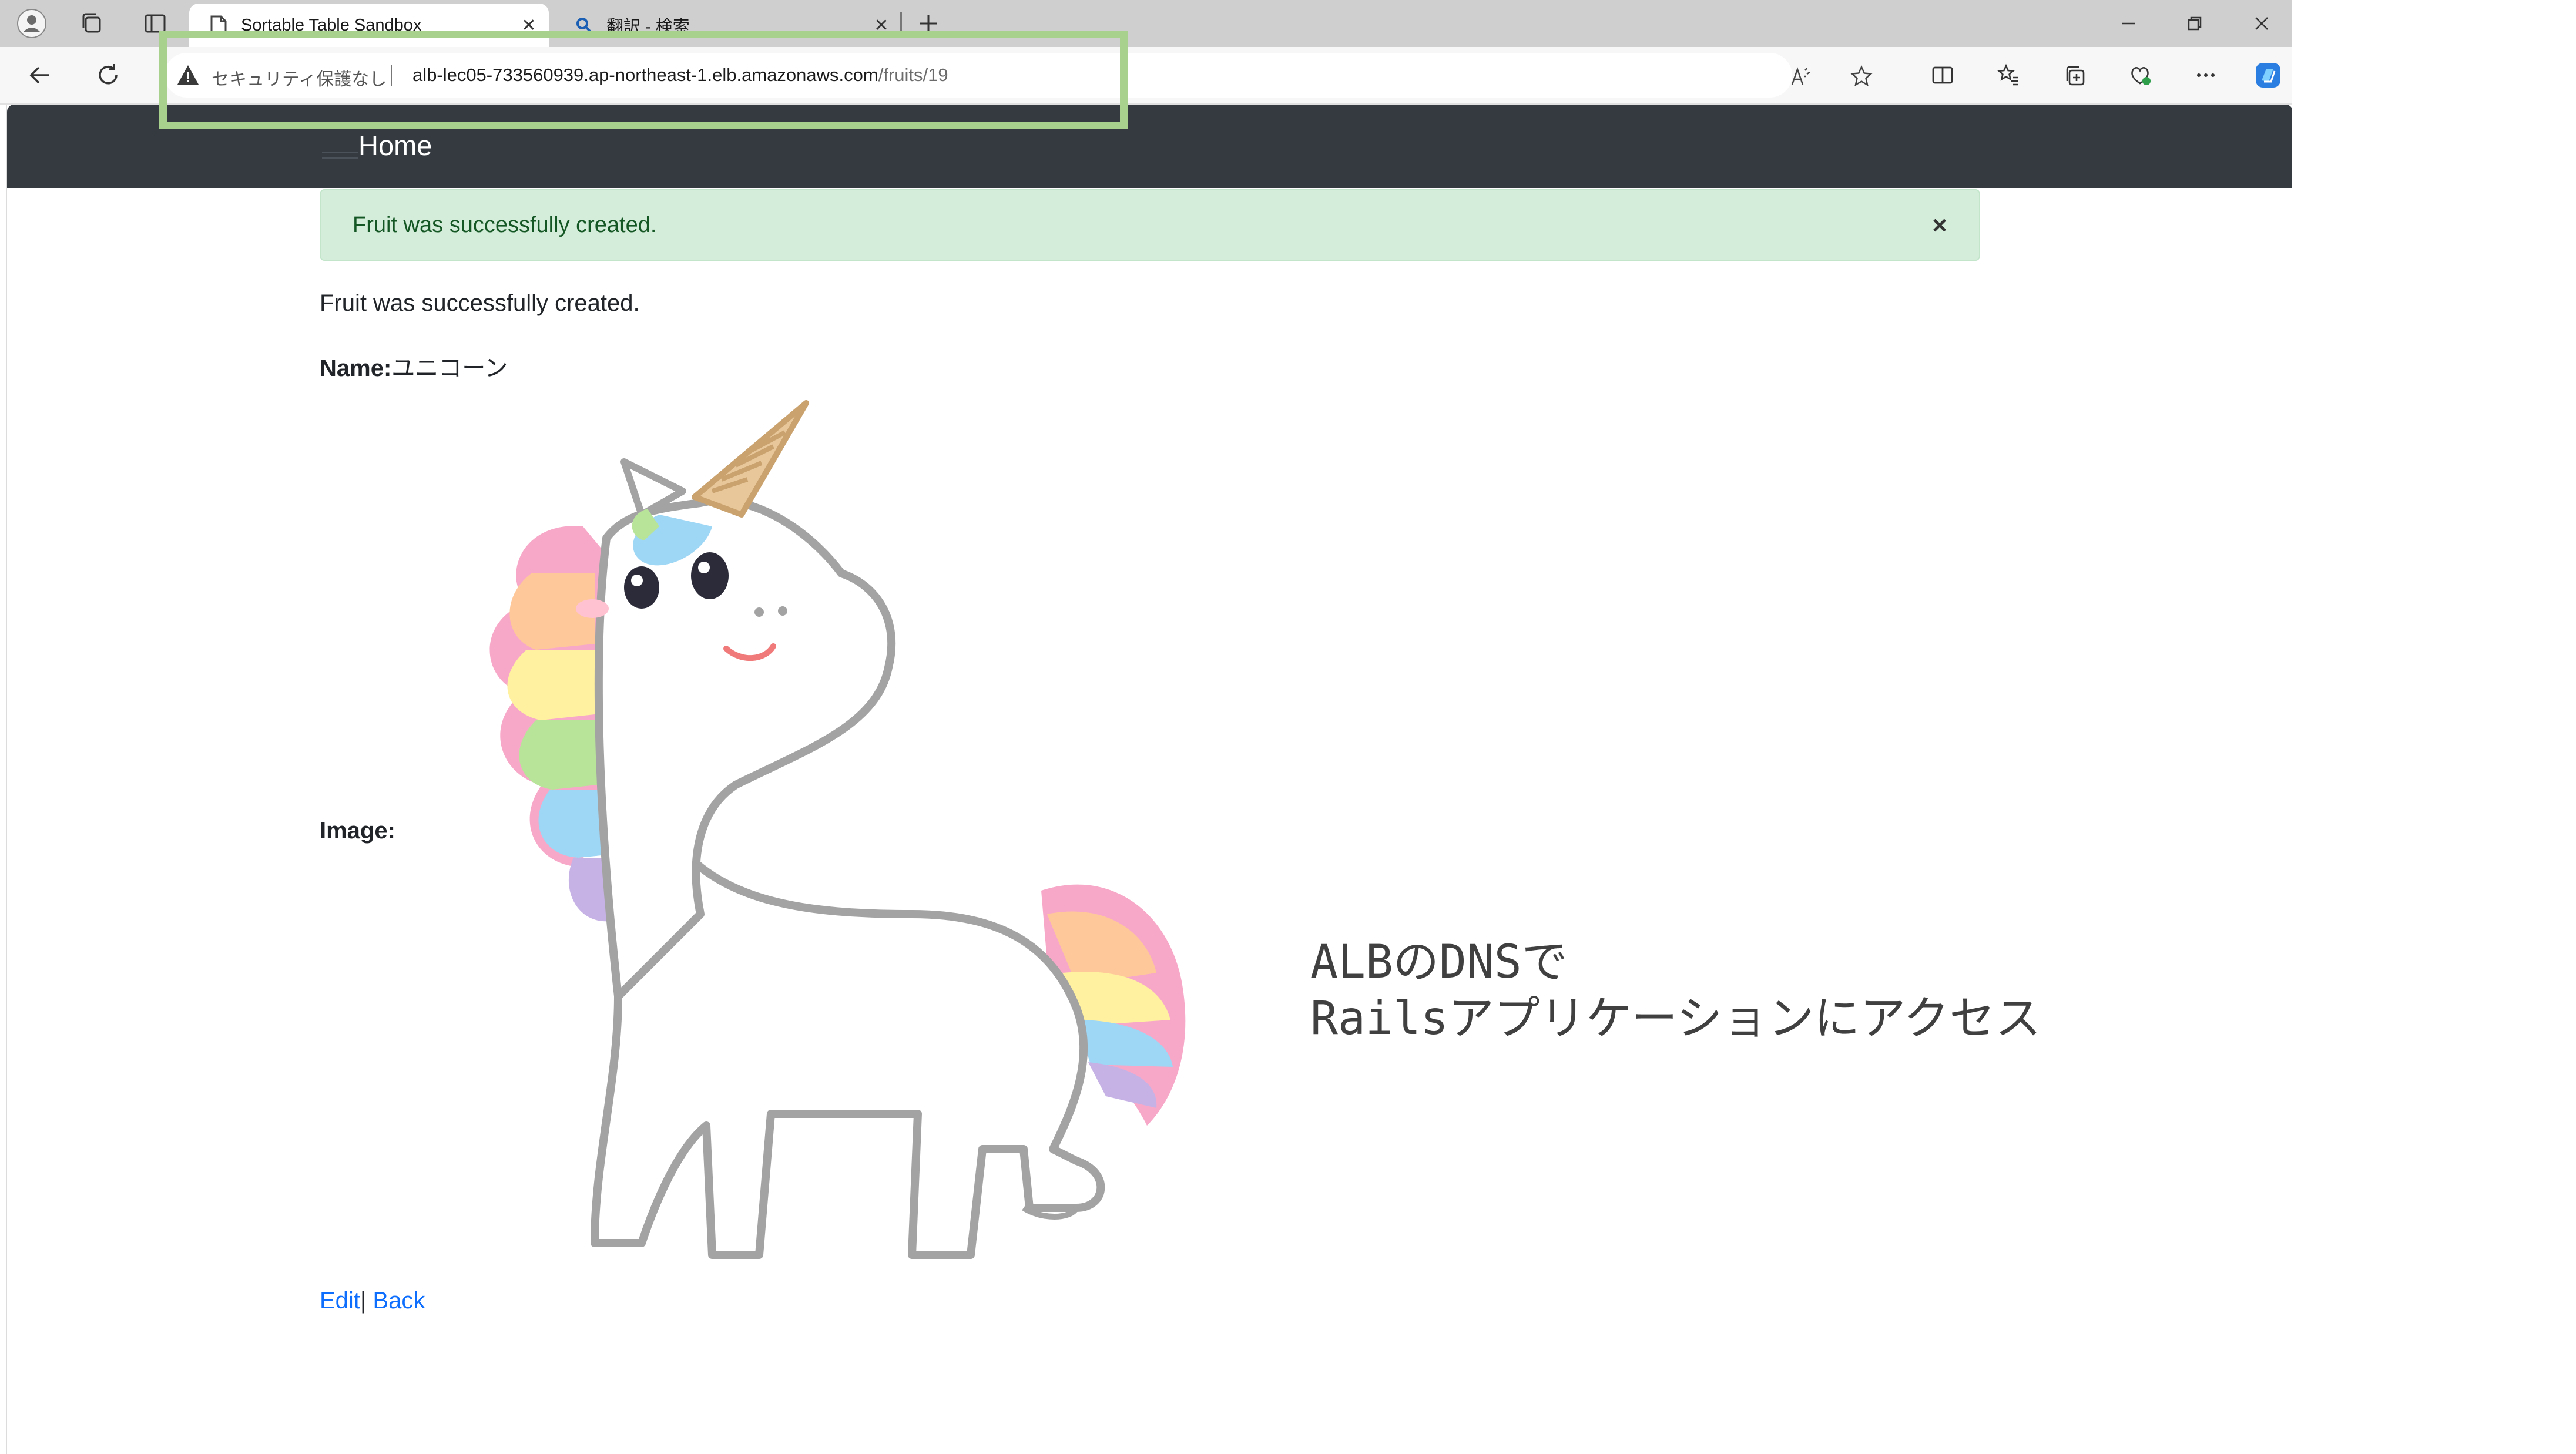 The height and width of the screenshot is (1454, 2576). What do you see at coordinates (480, 303) in the screenshot?
I see `notice-text: Fruit was successfully created.` at bounding box center [480, 303].